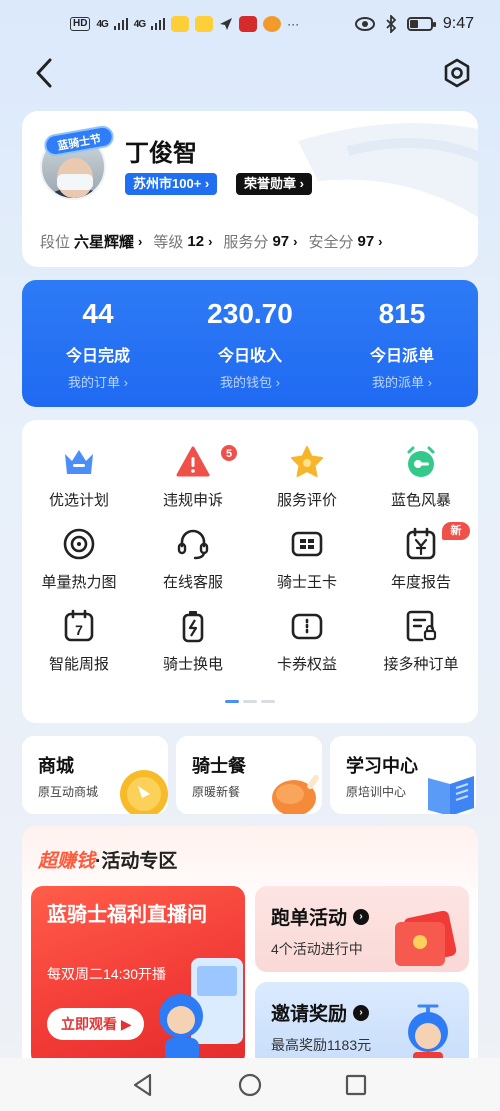 The height and width of the screenshot is (1111, 500). What do you see at coordinates (320, 1012) in the screenshot?
I see `mini-title: 邀请奖励 ›` at bounding box center [320, 1012].